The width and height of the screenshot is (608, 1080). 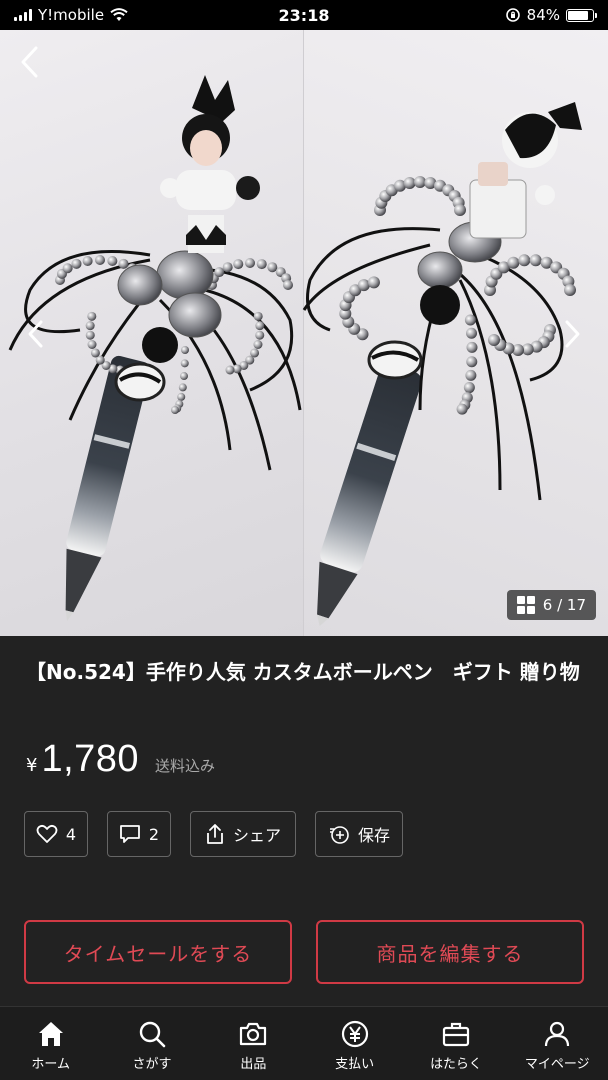 What do you see at coordinates (47, 833) in the screenshot?
I see `heart-icon` at bounding box center [47, 833].